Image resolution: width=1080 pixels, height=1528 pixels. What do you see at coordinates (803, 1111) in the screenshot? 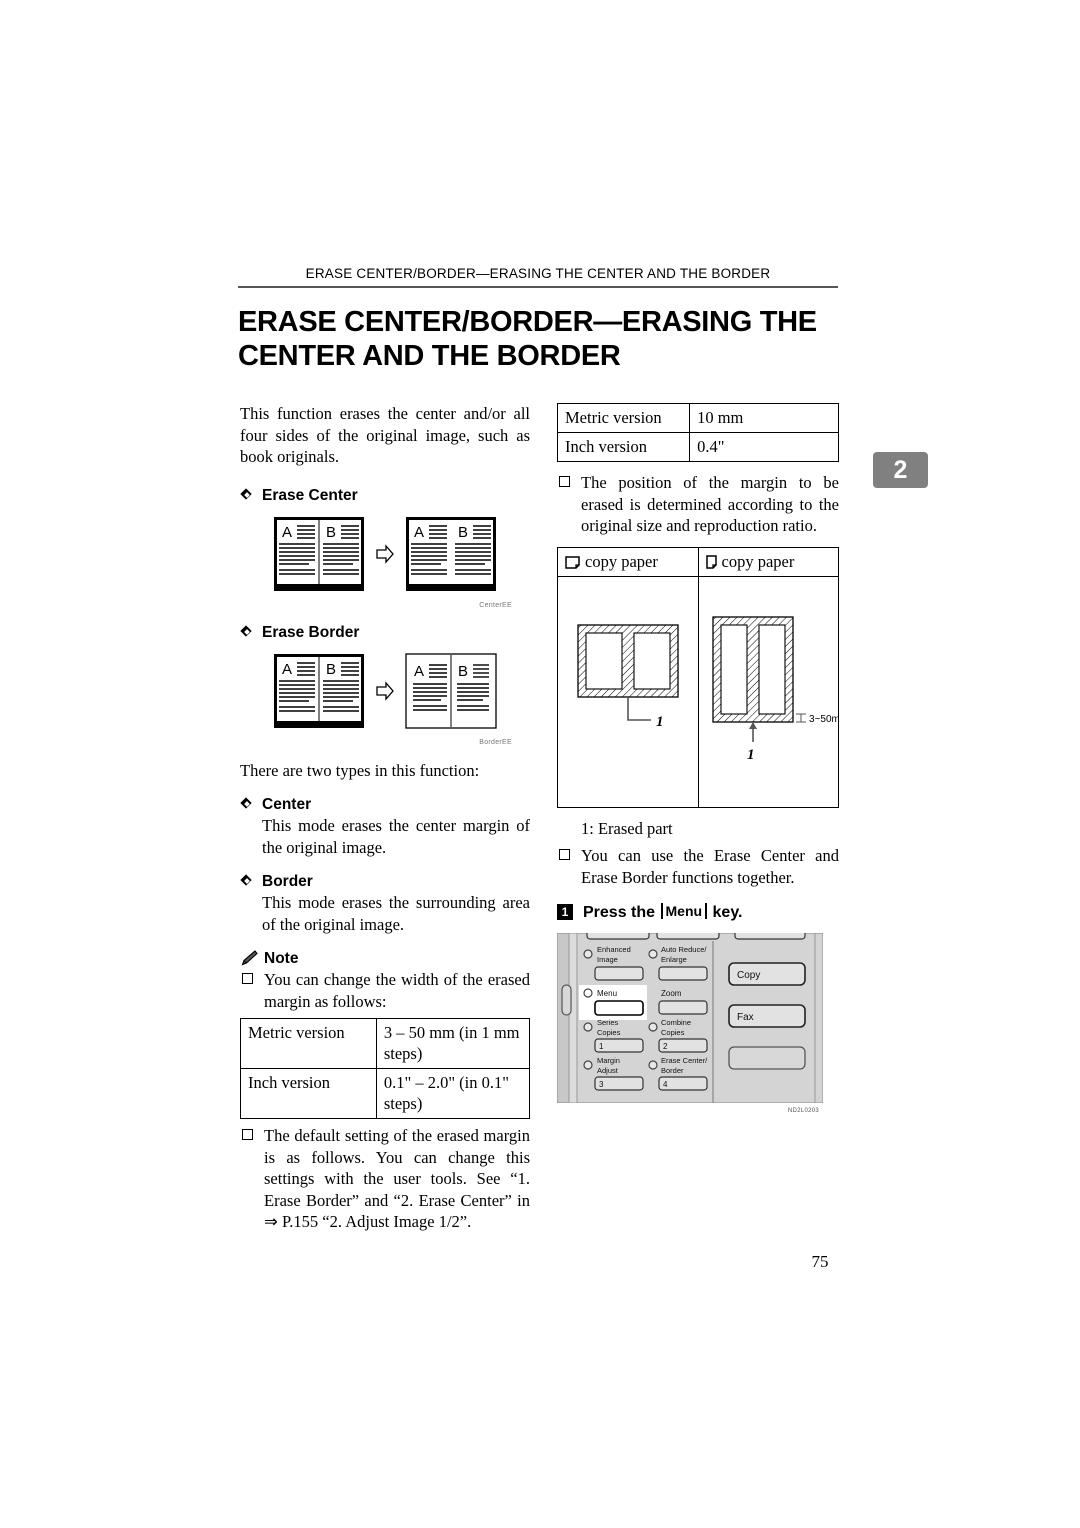
I see `figure-code: ND2L0203` at bounding box center [803, 1111].